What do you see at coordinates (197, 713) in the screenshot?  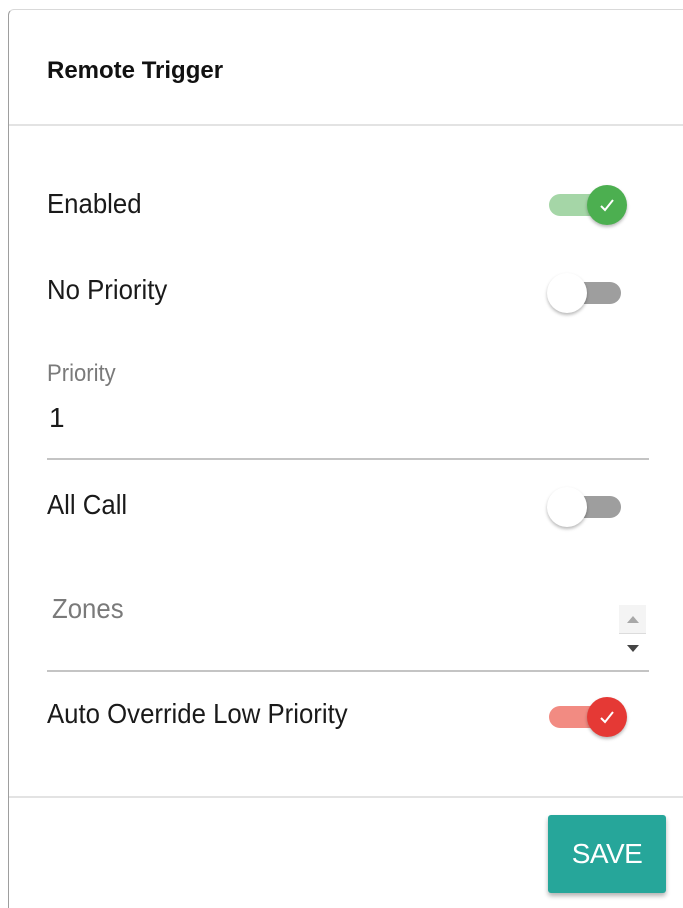 I see `auto-override-label: Auto Override Low Priority` at bounding box center [197, 713].